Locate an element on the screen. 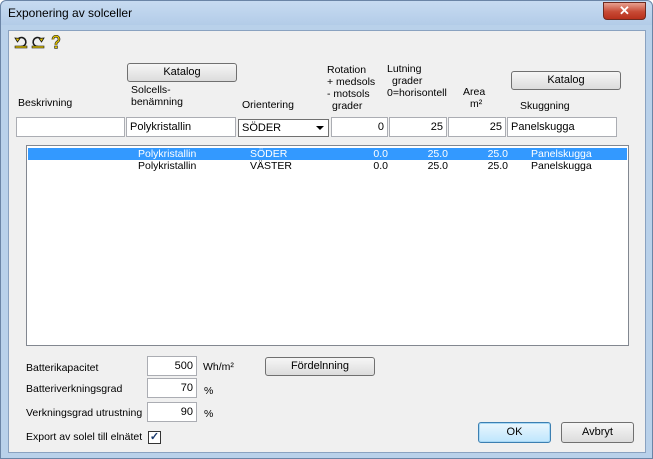 The width and height of the screenshot is (653, 459). header-beskrivning: Beskrivning is located at coordinates (45, 103).